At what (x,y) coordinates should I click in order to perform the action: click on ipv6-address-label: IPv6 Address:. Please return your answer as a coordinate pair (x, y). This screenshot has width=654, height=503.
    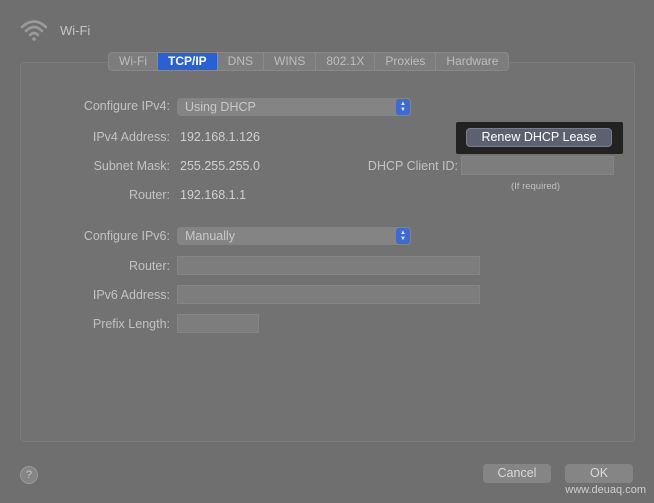
    Looking at the image, I should click on (131, 295).